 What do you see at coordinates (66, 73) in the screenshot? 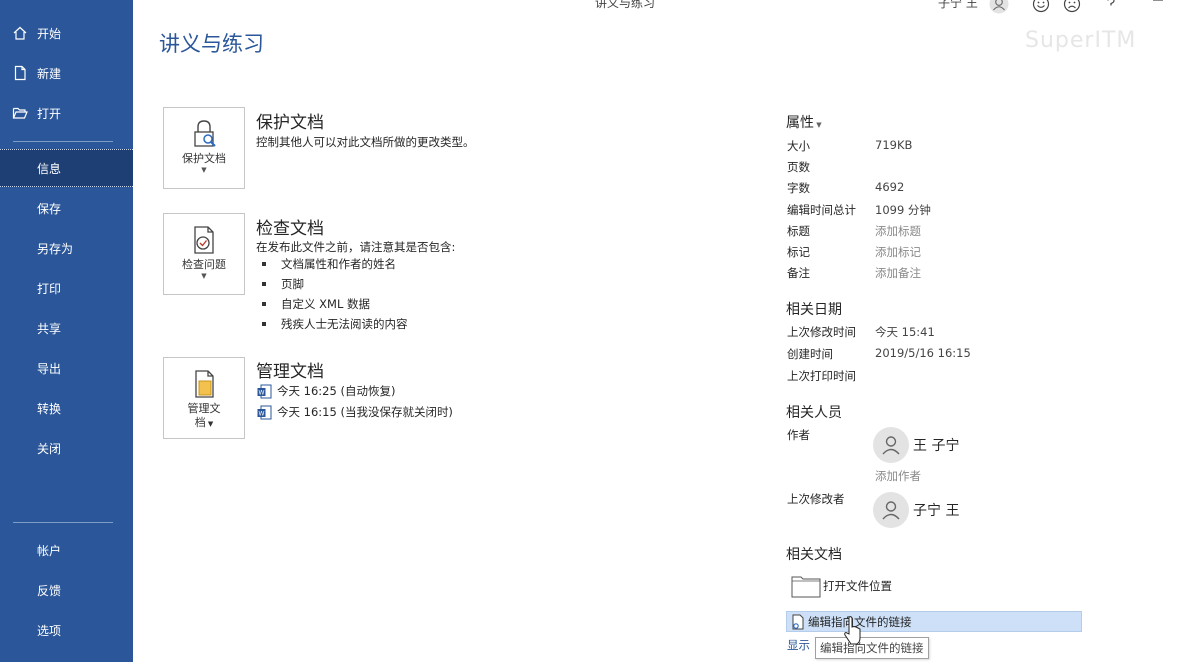
I see `nav-new: 新建` at bounding box center [66, 73].